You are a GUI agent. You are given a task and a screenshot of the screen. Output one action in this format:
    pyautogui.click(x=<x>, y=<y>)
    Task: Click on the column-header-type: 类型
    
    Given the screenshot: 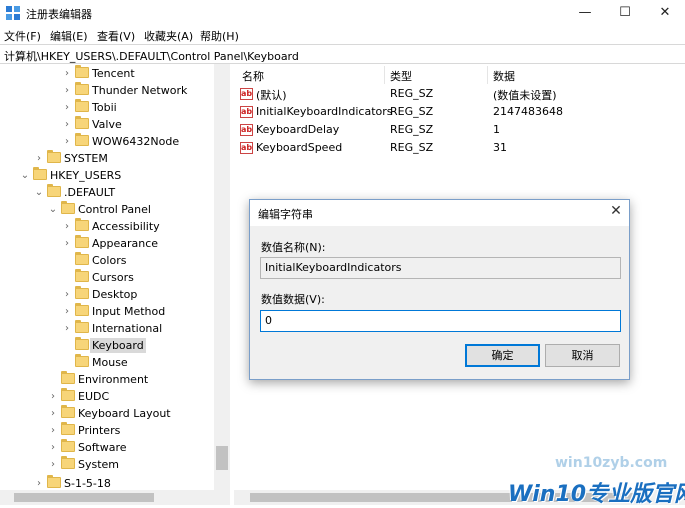 What is the action you would take?
    pyautogui.click(x=401, y=76)
    